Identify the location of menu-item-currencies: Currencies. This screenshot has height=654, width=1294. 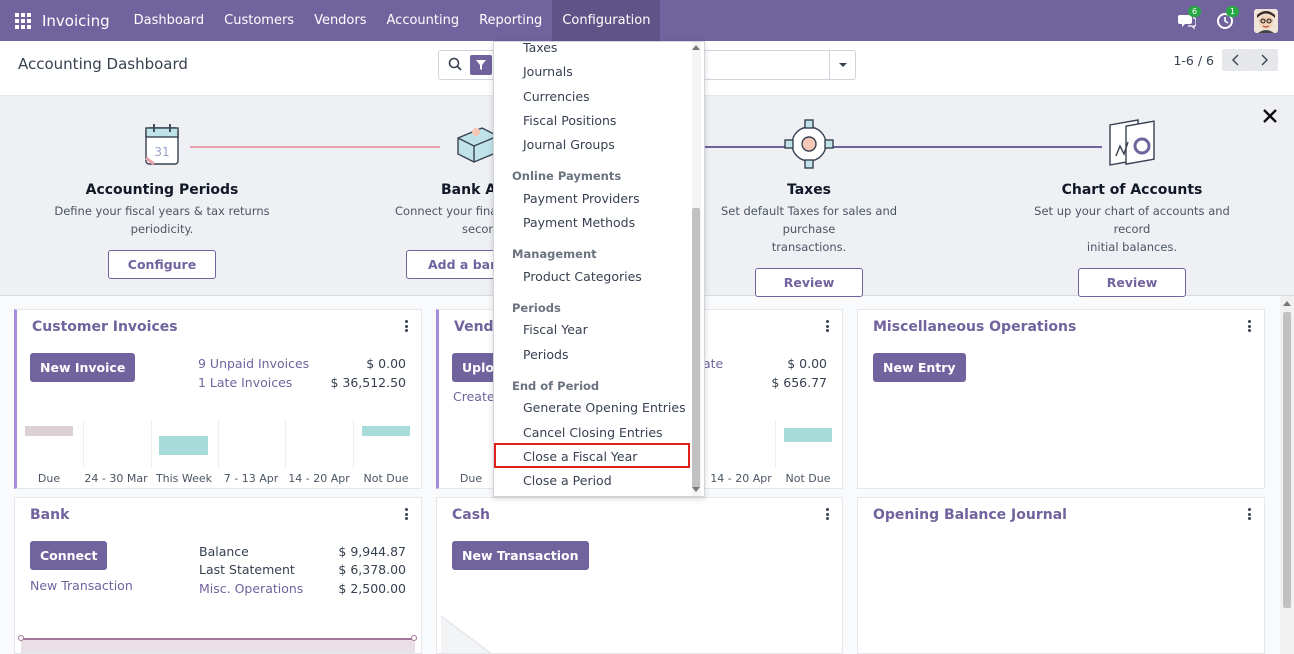
(556, 96).